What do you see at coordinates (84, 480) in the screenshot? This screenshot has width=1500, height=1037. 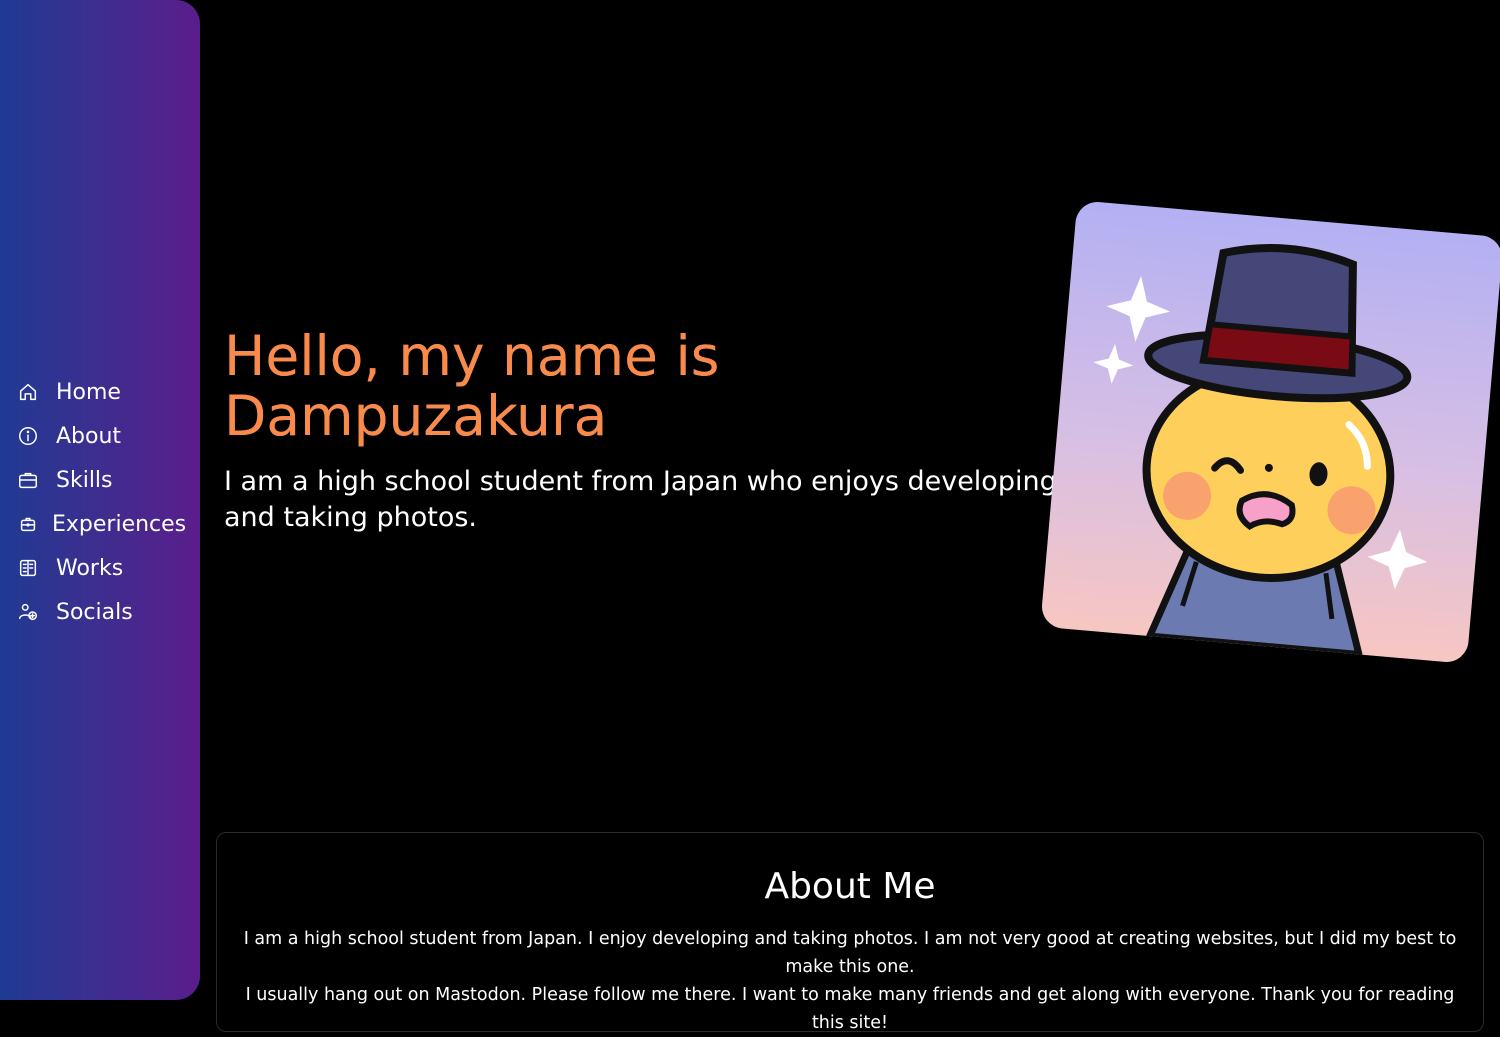 I see `sidebar-item-label: Skills` at bounding box center [84, 480].